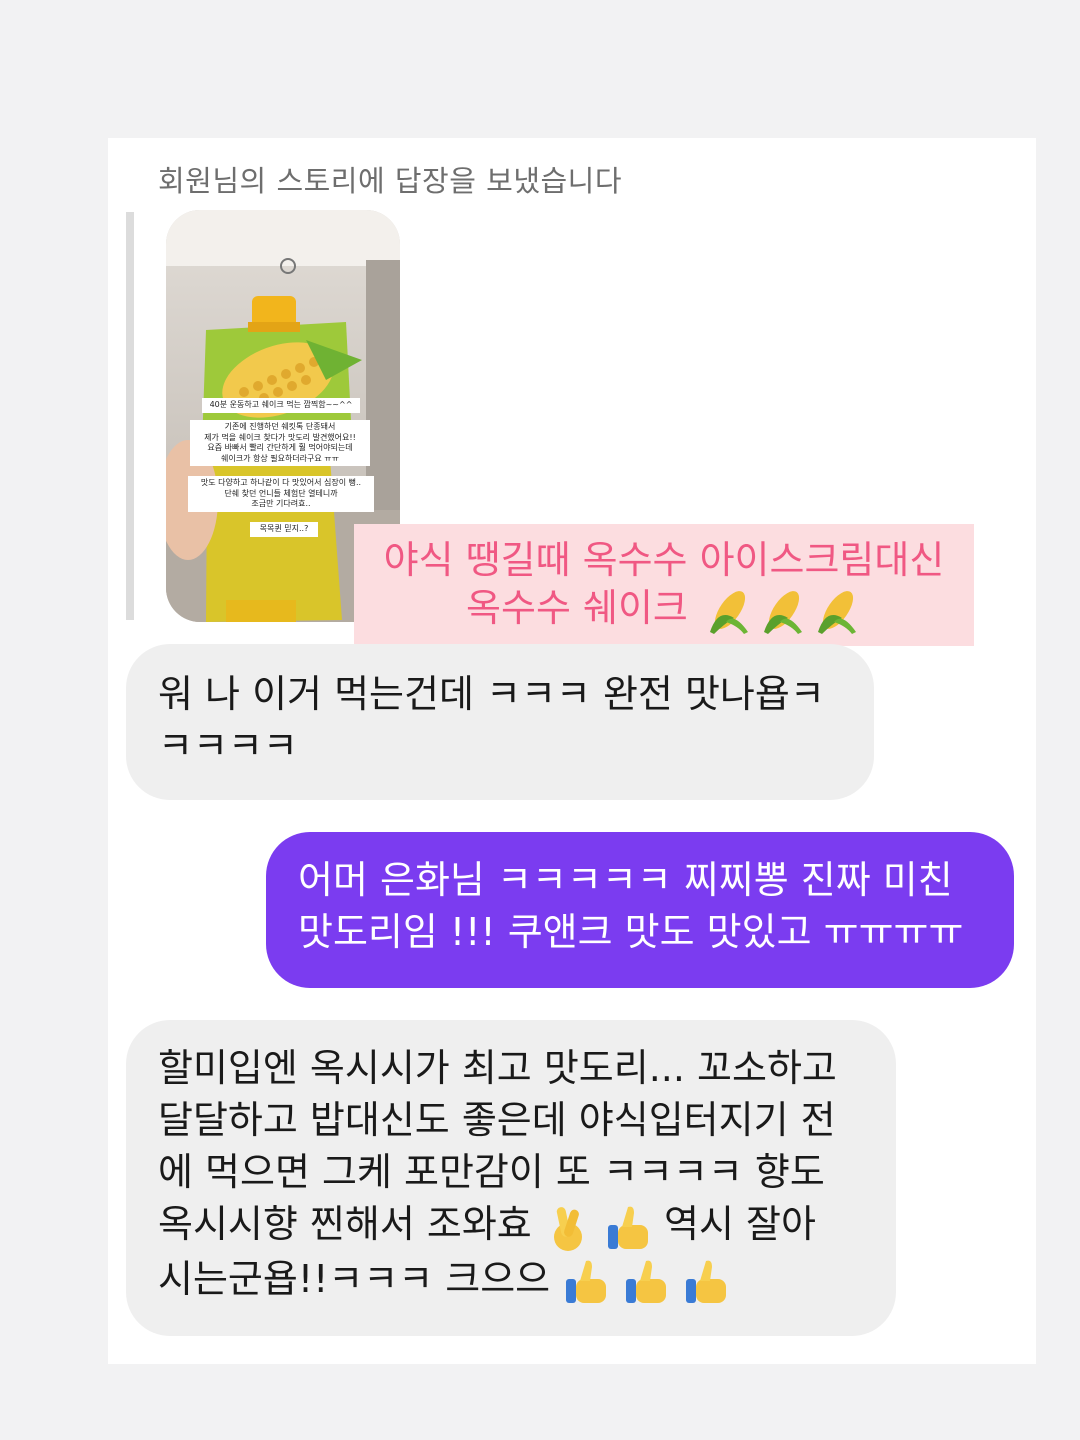 The image size is (1080, 1440). What do you see at coordinates (491, 694) in the screenshot?
I see `message-text-line: 워 나 이거 먹는건데 ㅋㅋㅋ 완전 맛나욥ㅋ` at bounding box center [491, 694].